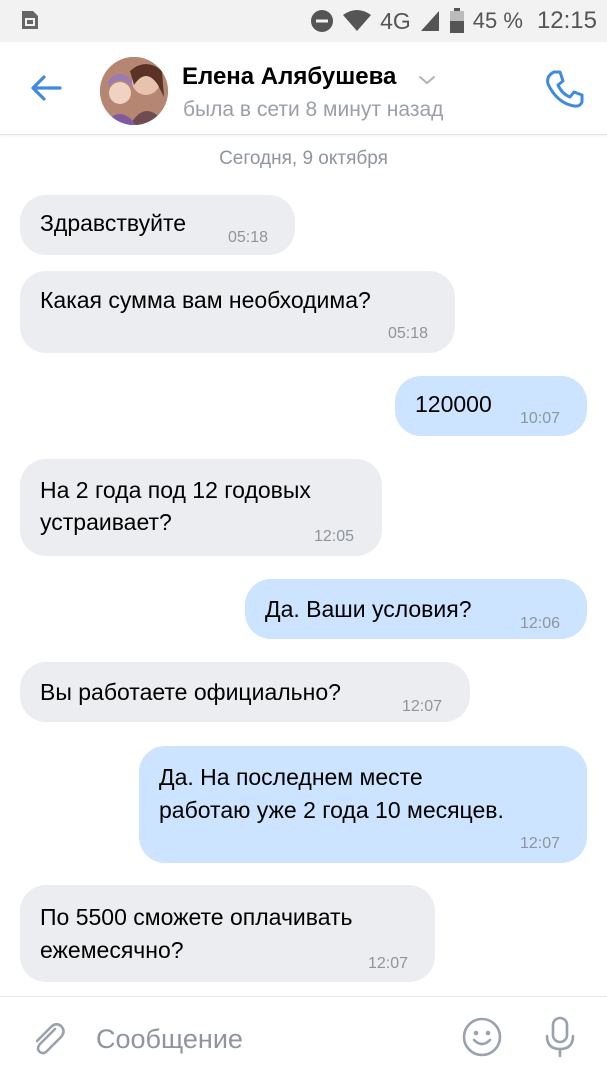 Image resolution: width=607 pixels, height=1081 pixels. I want to click on sim-card-icon, so click(30, 20).